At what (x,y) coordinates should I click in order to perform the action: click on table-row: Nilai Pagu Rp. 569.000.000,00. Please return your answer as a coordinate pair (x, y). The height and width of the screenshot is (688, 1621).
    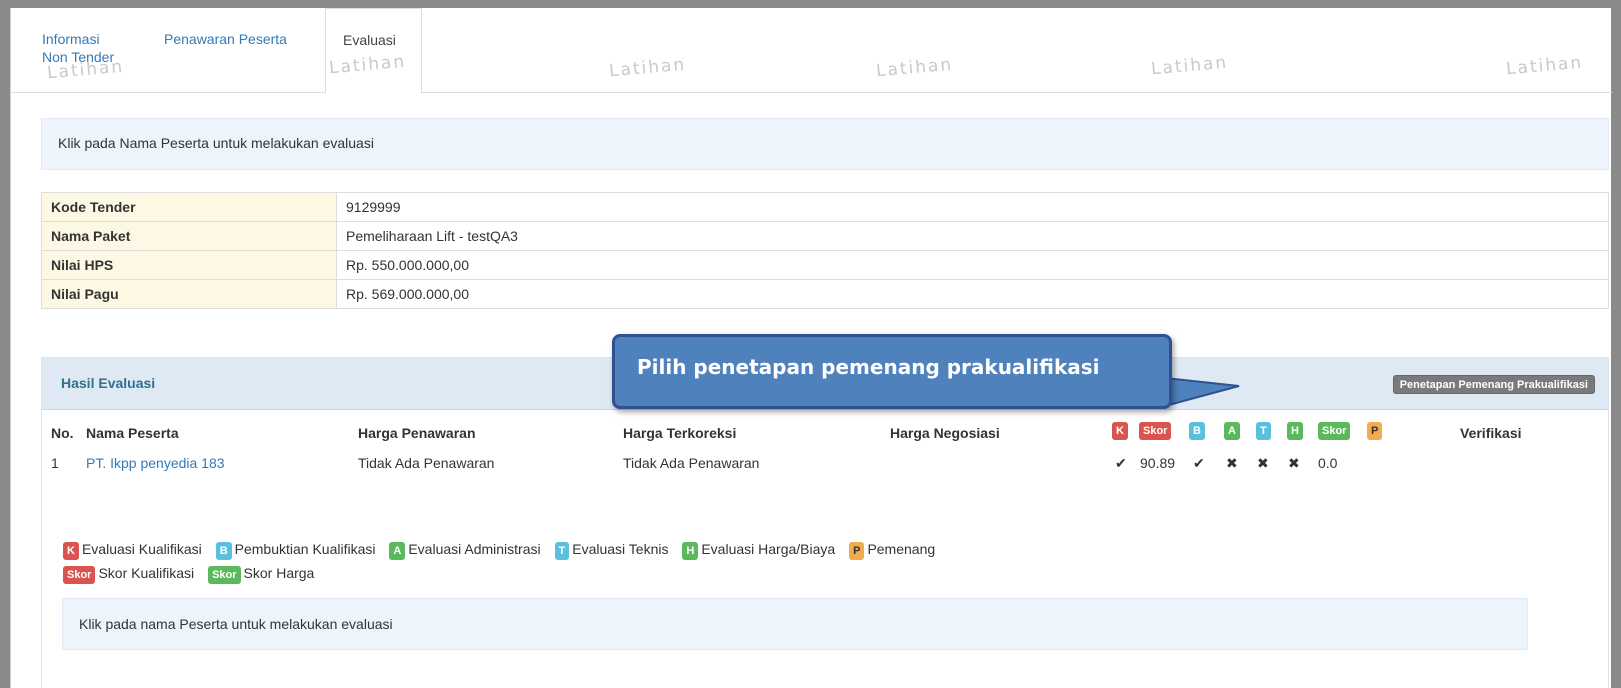
    Looking at the image, I should click on (825, 294).